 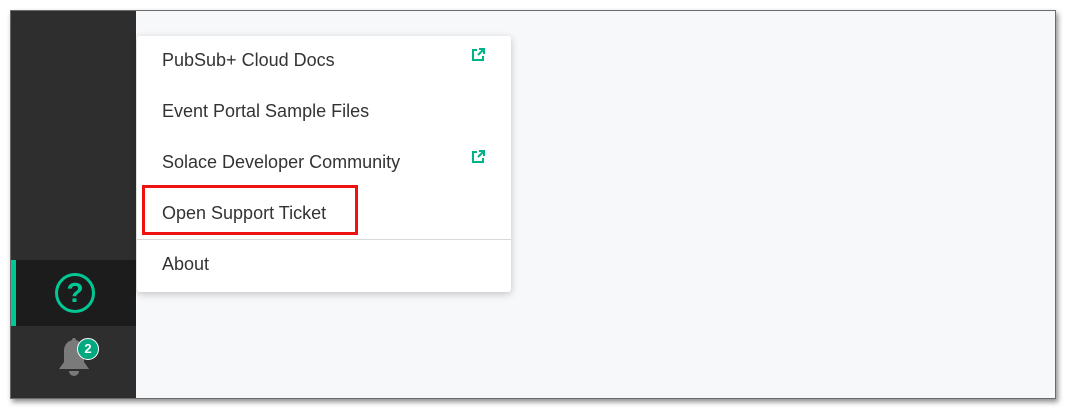 I want to click on menu-item-sample-files: Event Portal Sample Files, so click(x=324, y=112).